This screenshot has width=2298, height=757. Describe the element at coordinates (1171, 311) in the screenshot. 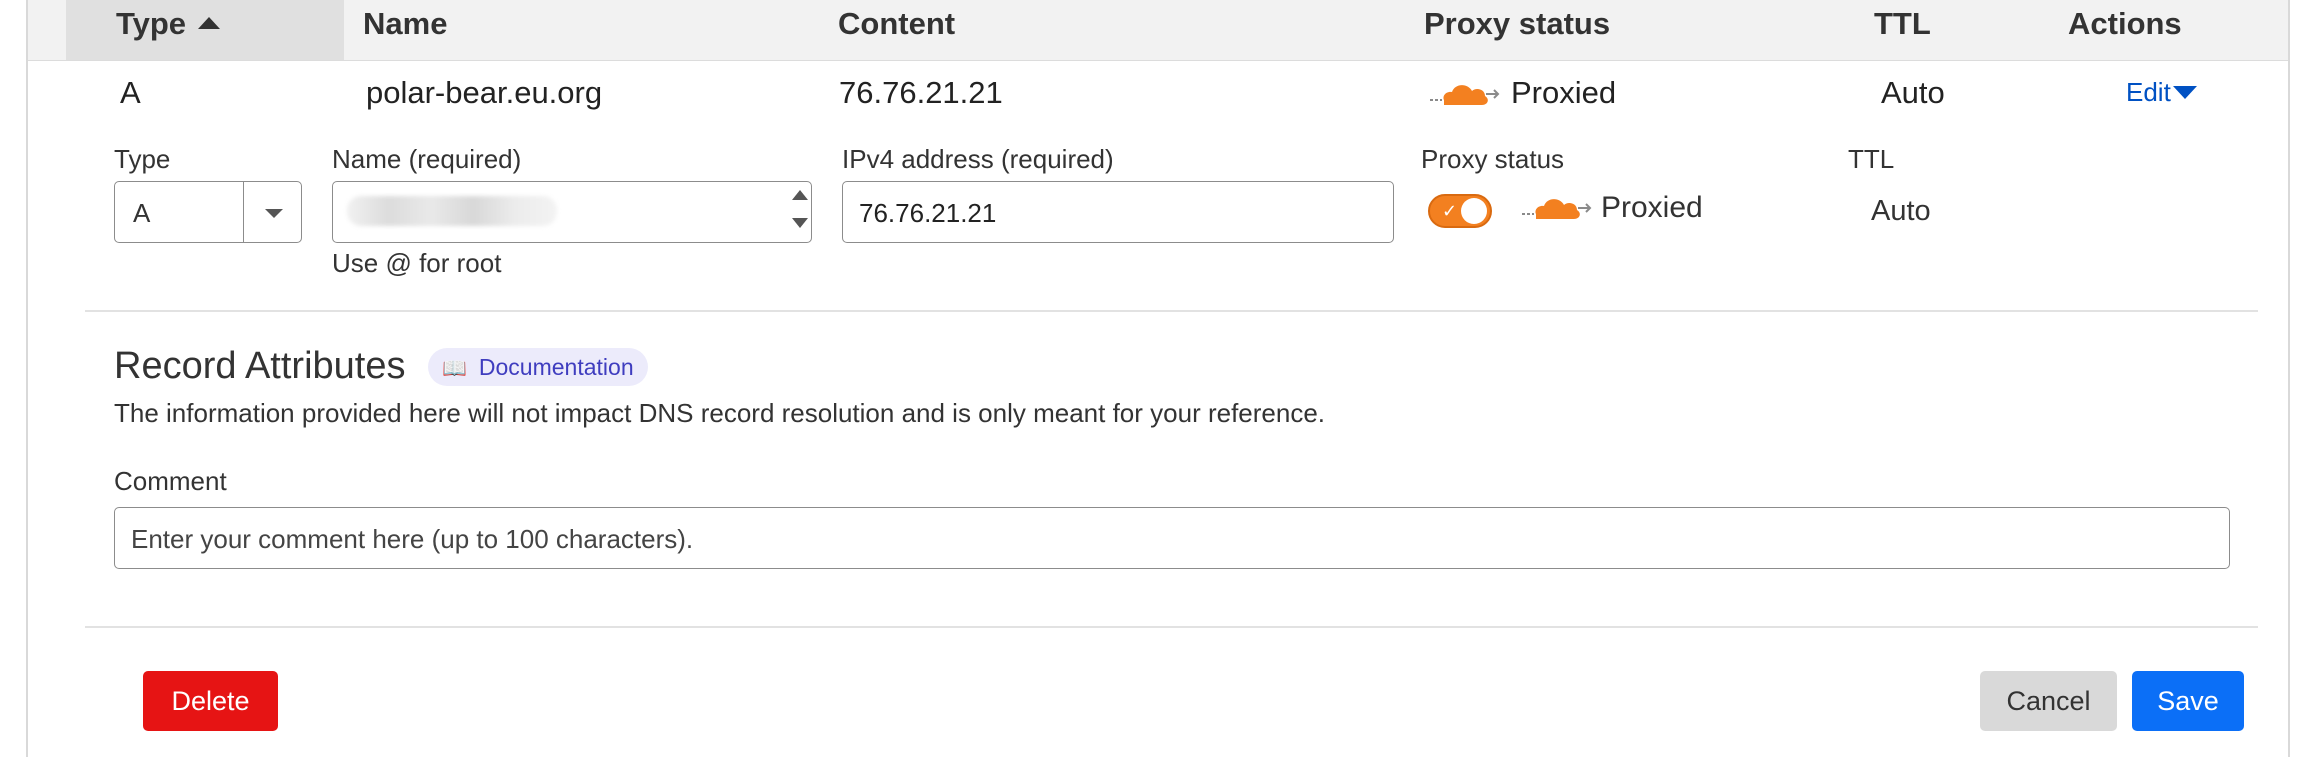

I see `section-divider` at that location.